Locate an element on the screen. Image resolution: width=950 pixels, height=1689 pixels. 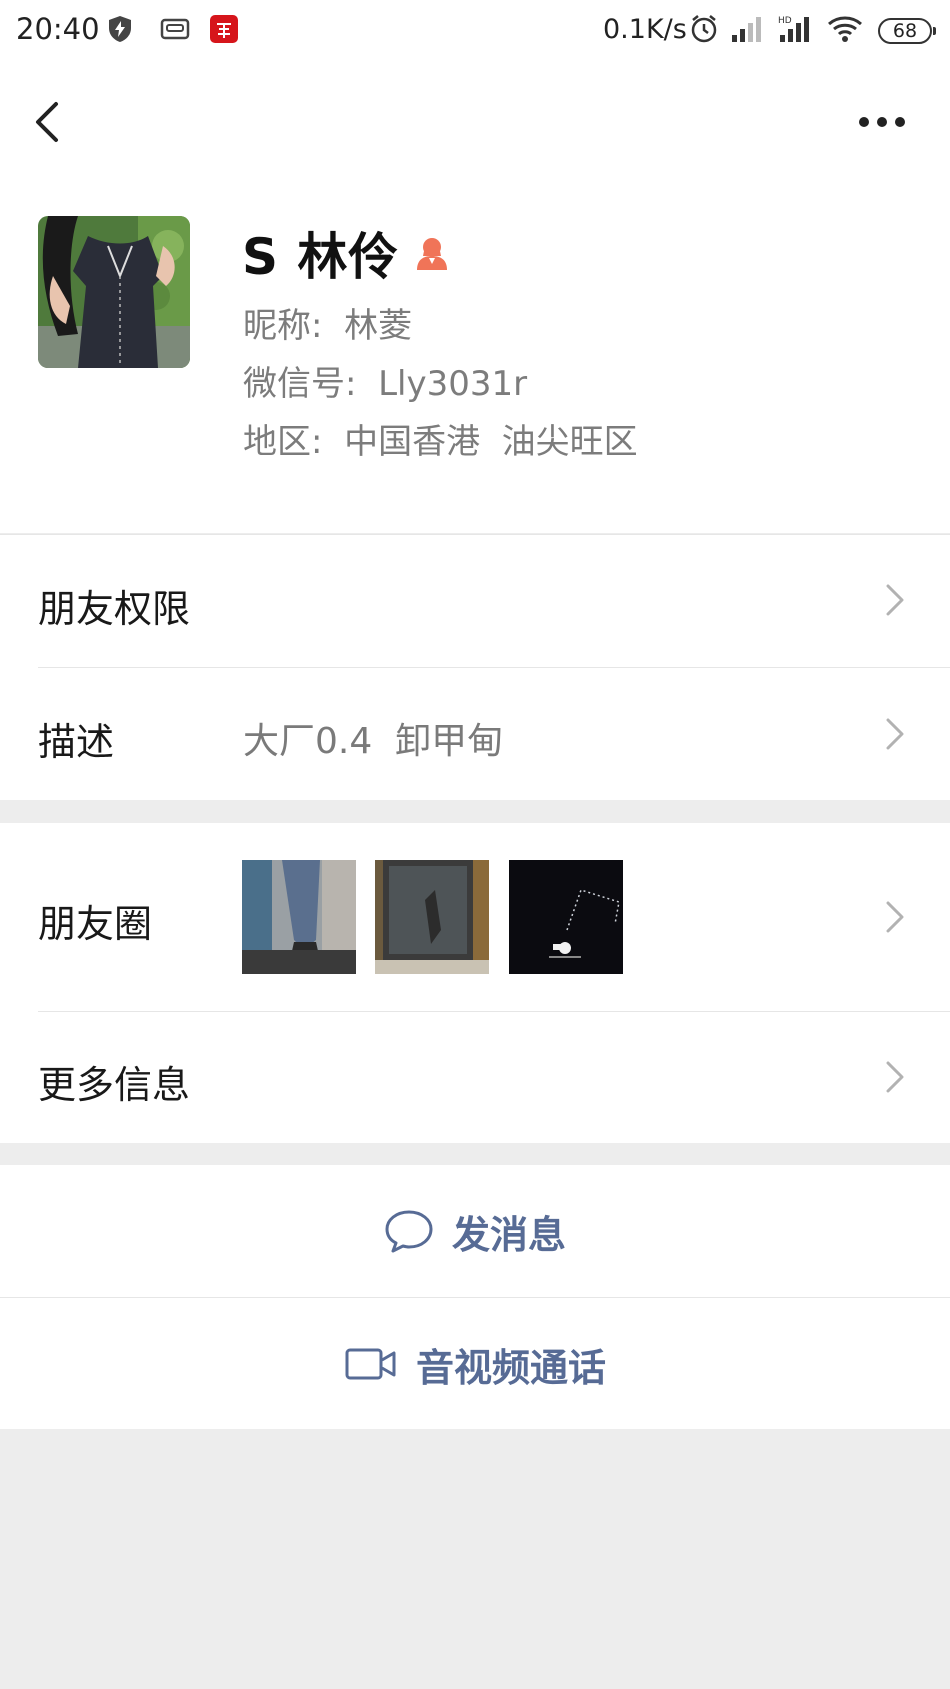
svg-text: HD is located at coordinates (785, 21).